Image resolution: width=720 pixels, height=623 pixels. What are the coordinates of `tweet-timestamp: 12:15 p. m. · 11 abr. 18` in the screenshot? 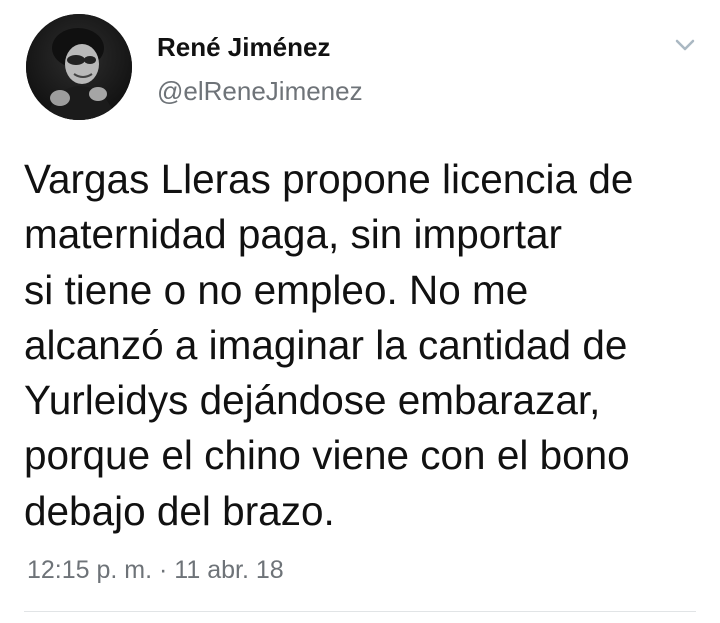 It's located at (155, 570).